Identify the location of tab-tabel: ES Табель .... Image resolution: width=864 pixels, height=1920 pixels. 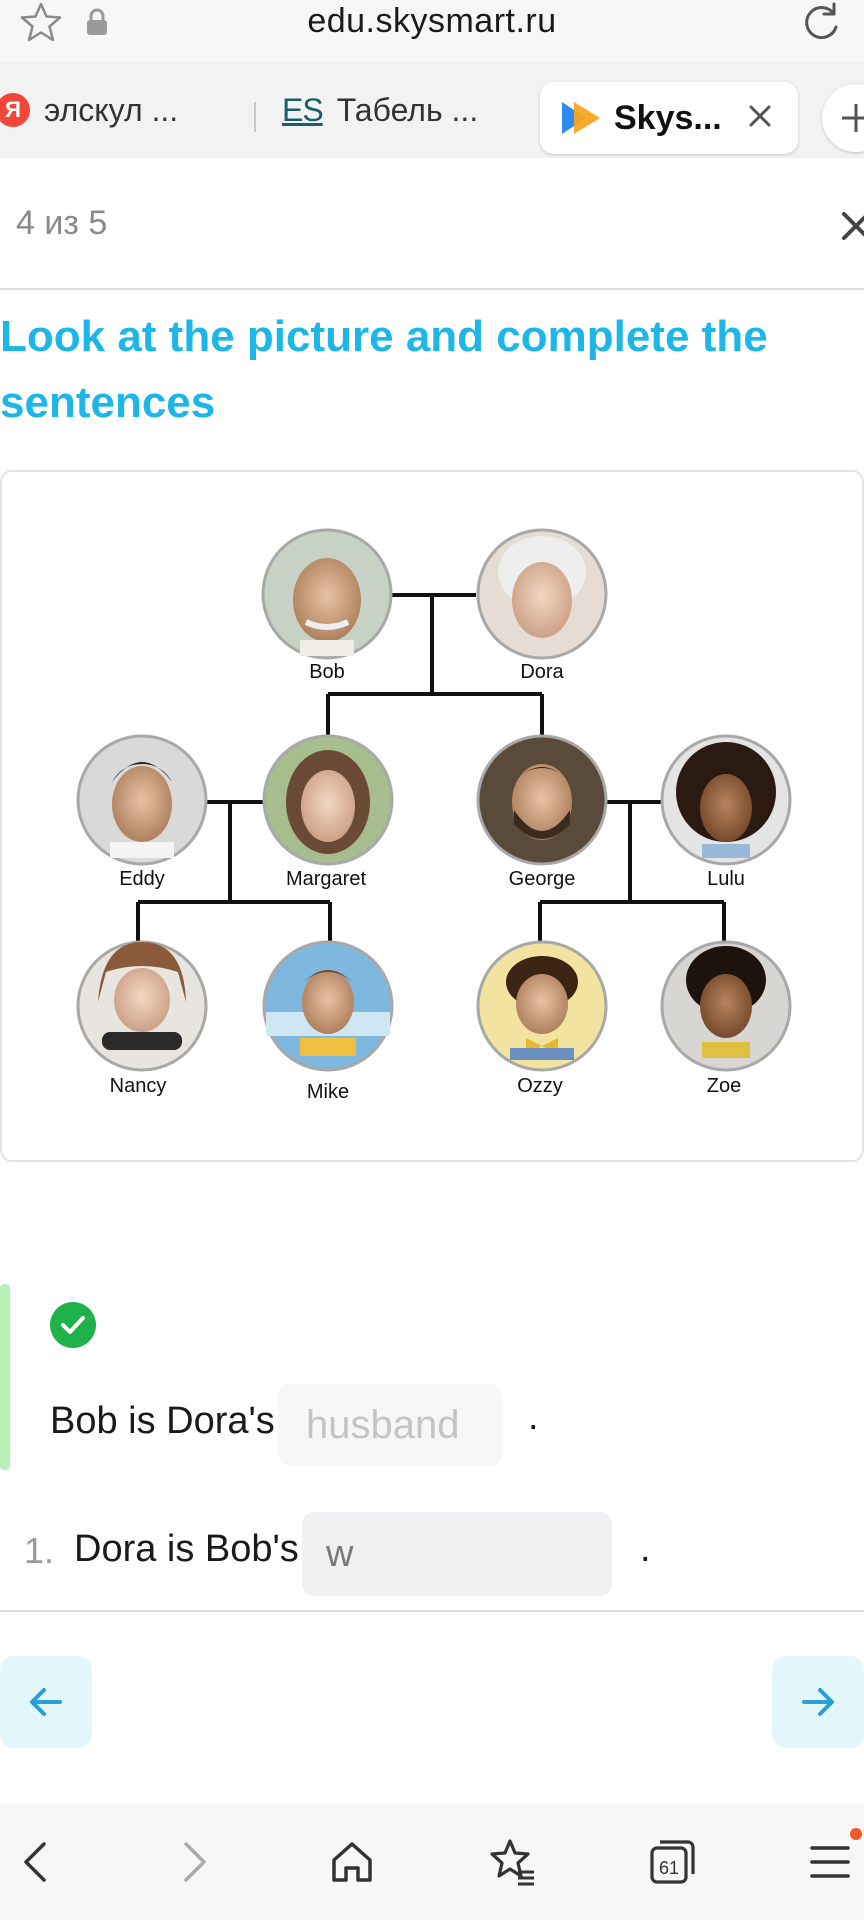
(380, 110).